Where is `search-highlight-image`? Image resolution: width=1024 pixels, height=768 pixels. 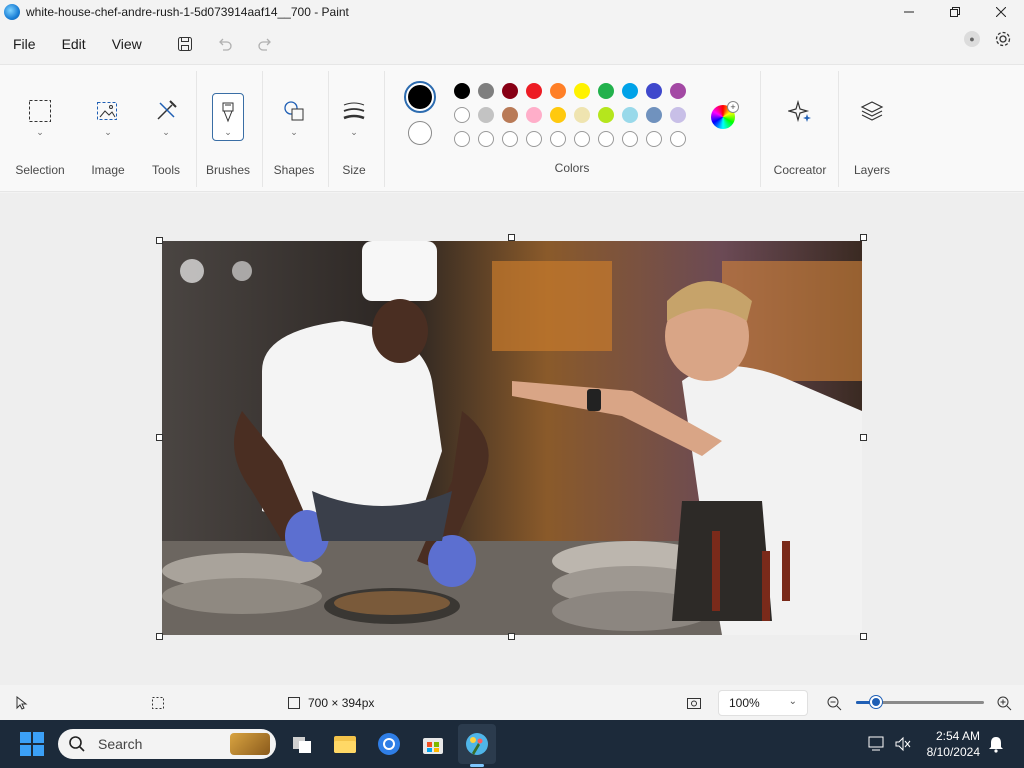 search-highlight-image is located at coordinates (250, 744).